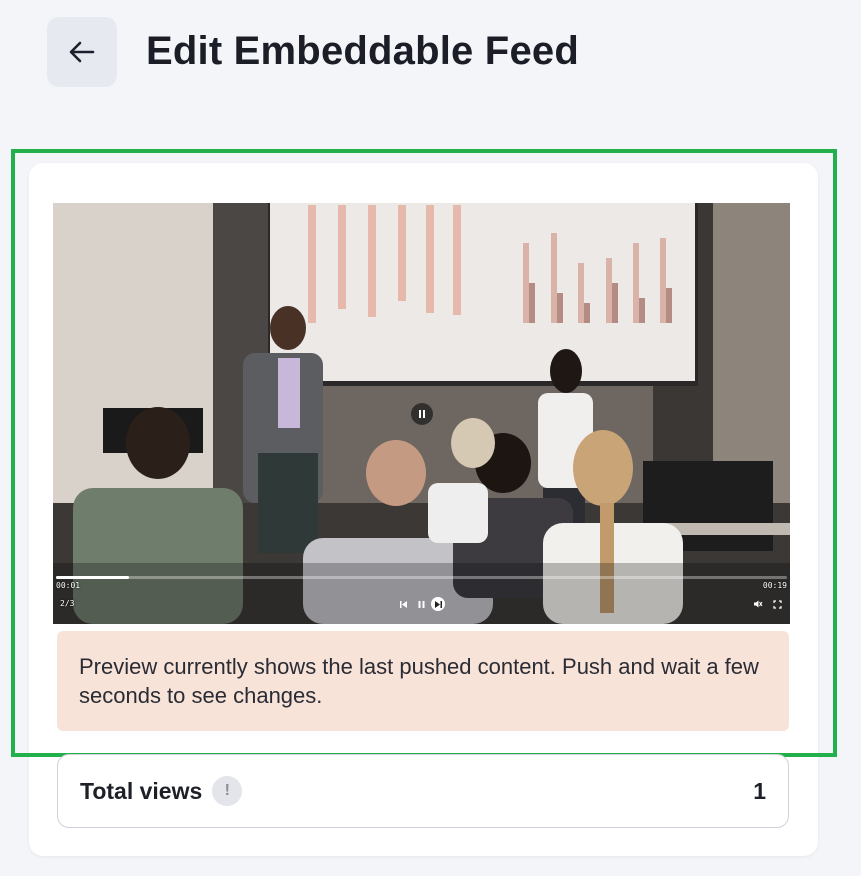  Describe the element at coordinates (68, 585) in the screenshot. I see `current-time: 00:01` at that location.